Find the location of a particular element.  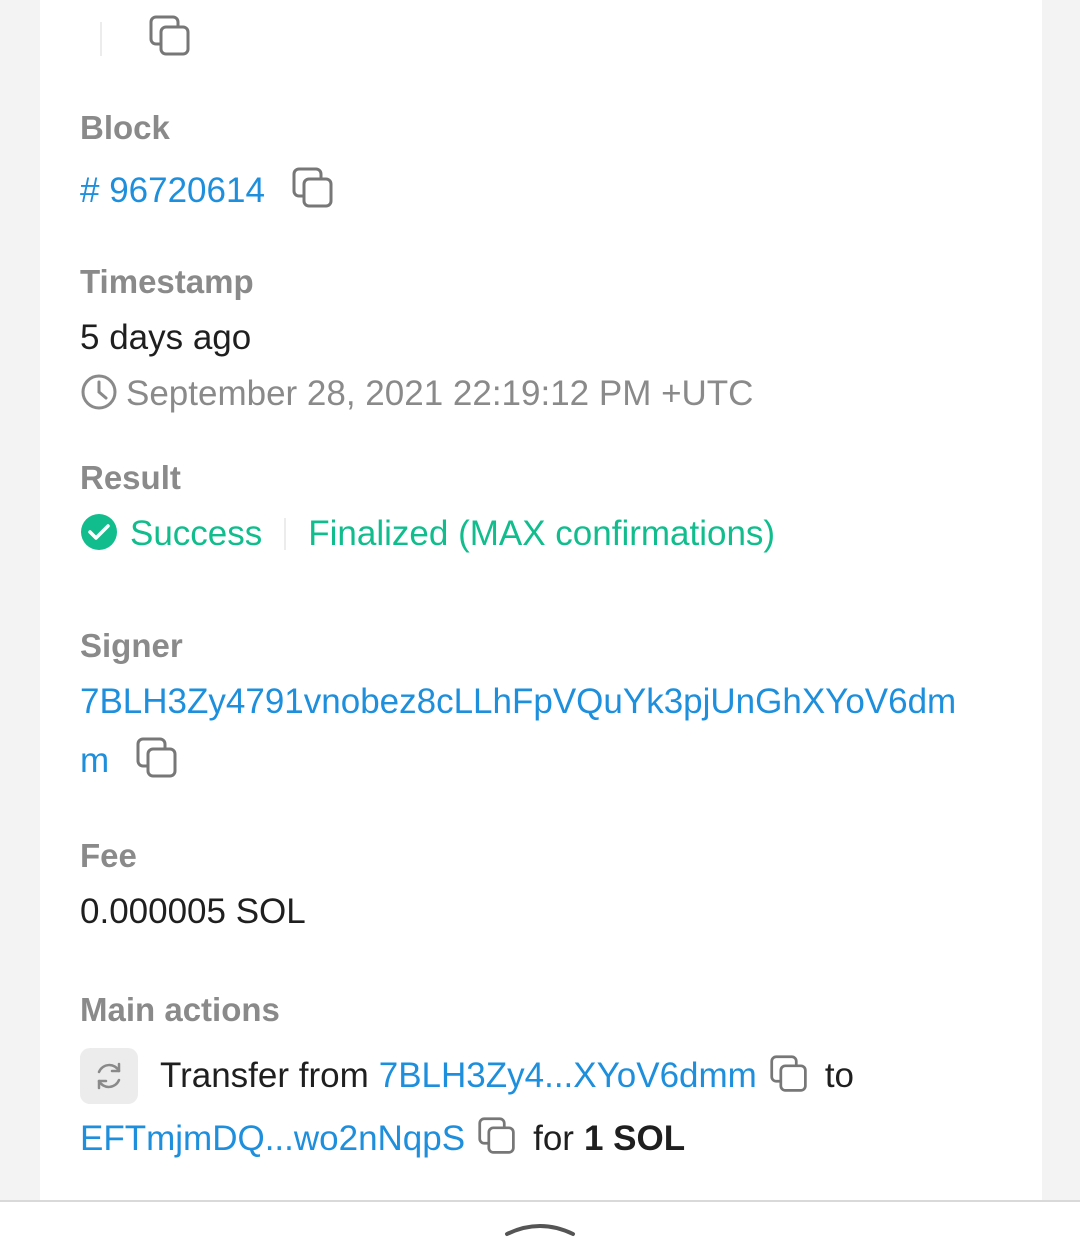

bottom-bar is located at coordinates (540, 1227).